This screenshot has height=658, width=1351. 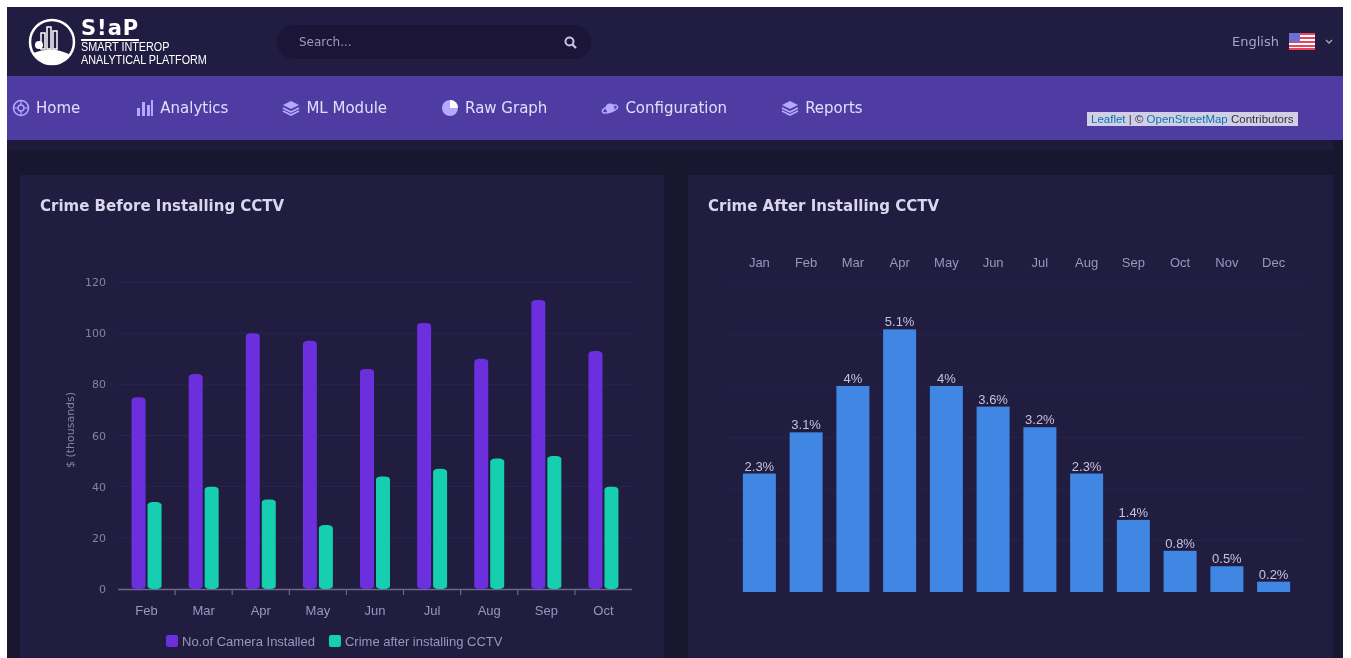 I want to click on axis-tick-label: 120, so click(x=95, y=282).